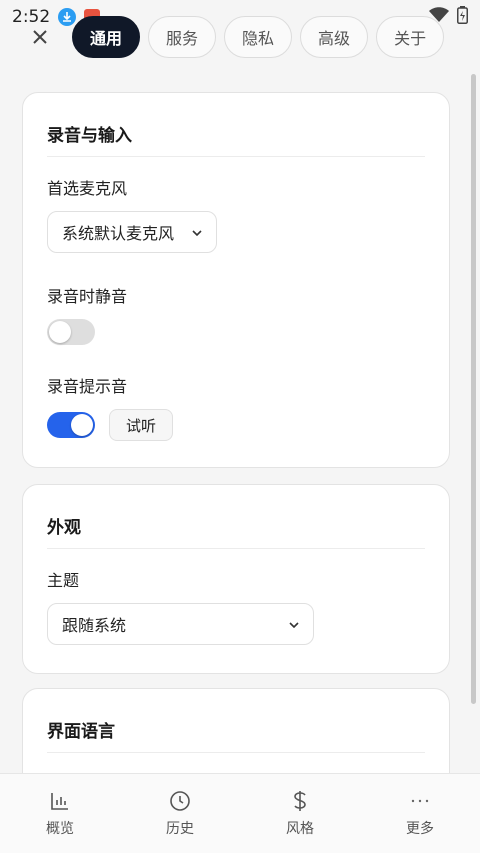 This screenshot has height=853, width=480. Describe the element at coordinates (420, 813) in the screenshot. I see `nav-item-more: 更多` at that location.